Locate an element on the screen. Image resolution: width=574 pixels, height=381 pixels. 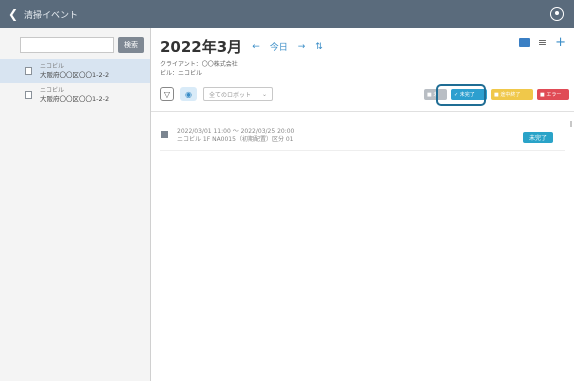
client-label: クライアント：〇〇株式会社 is located at coordinates (199, 64).